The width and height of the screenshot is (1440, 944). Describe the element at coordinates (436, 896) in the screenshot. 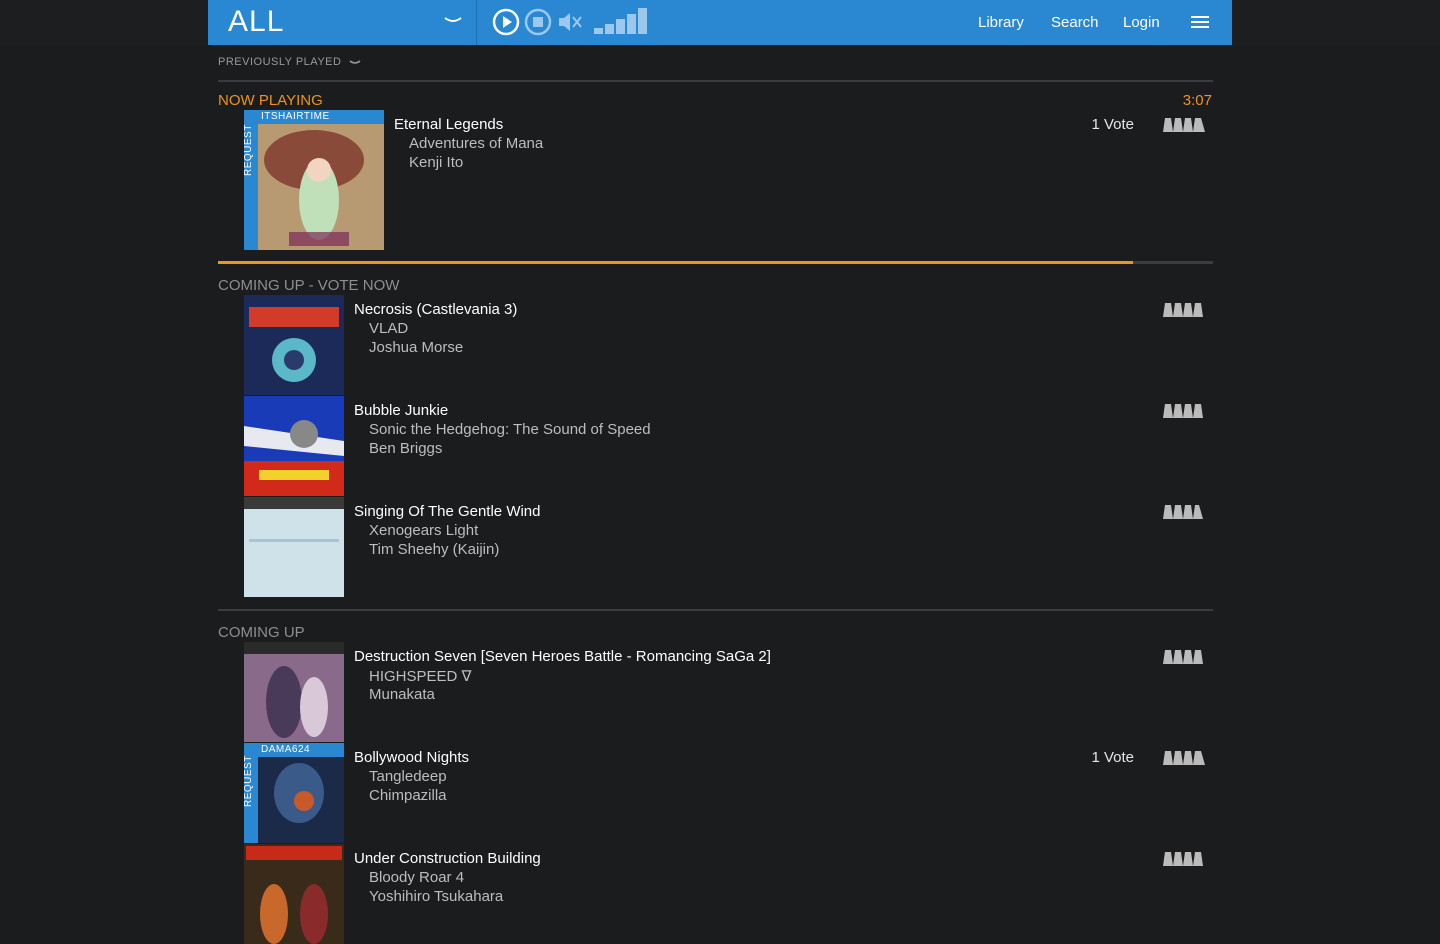

I see `song-artist: Yoshihiro Tsukahara` at that location.